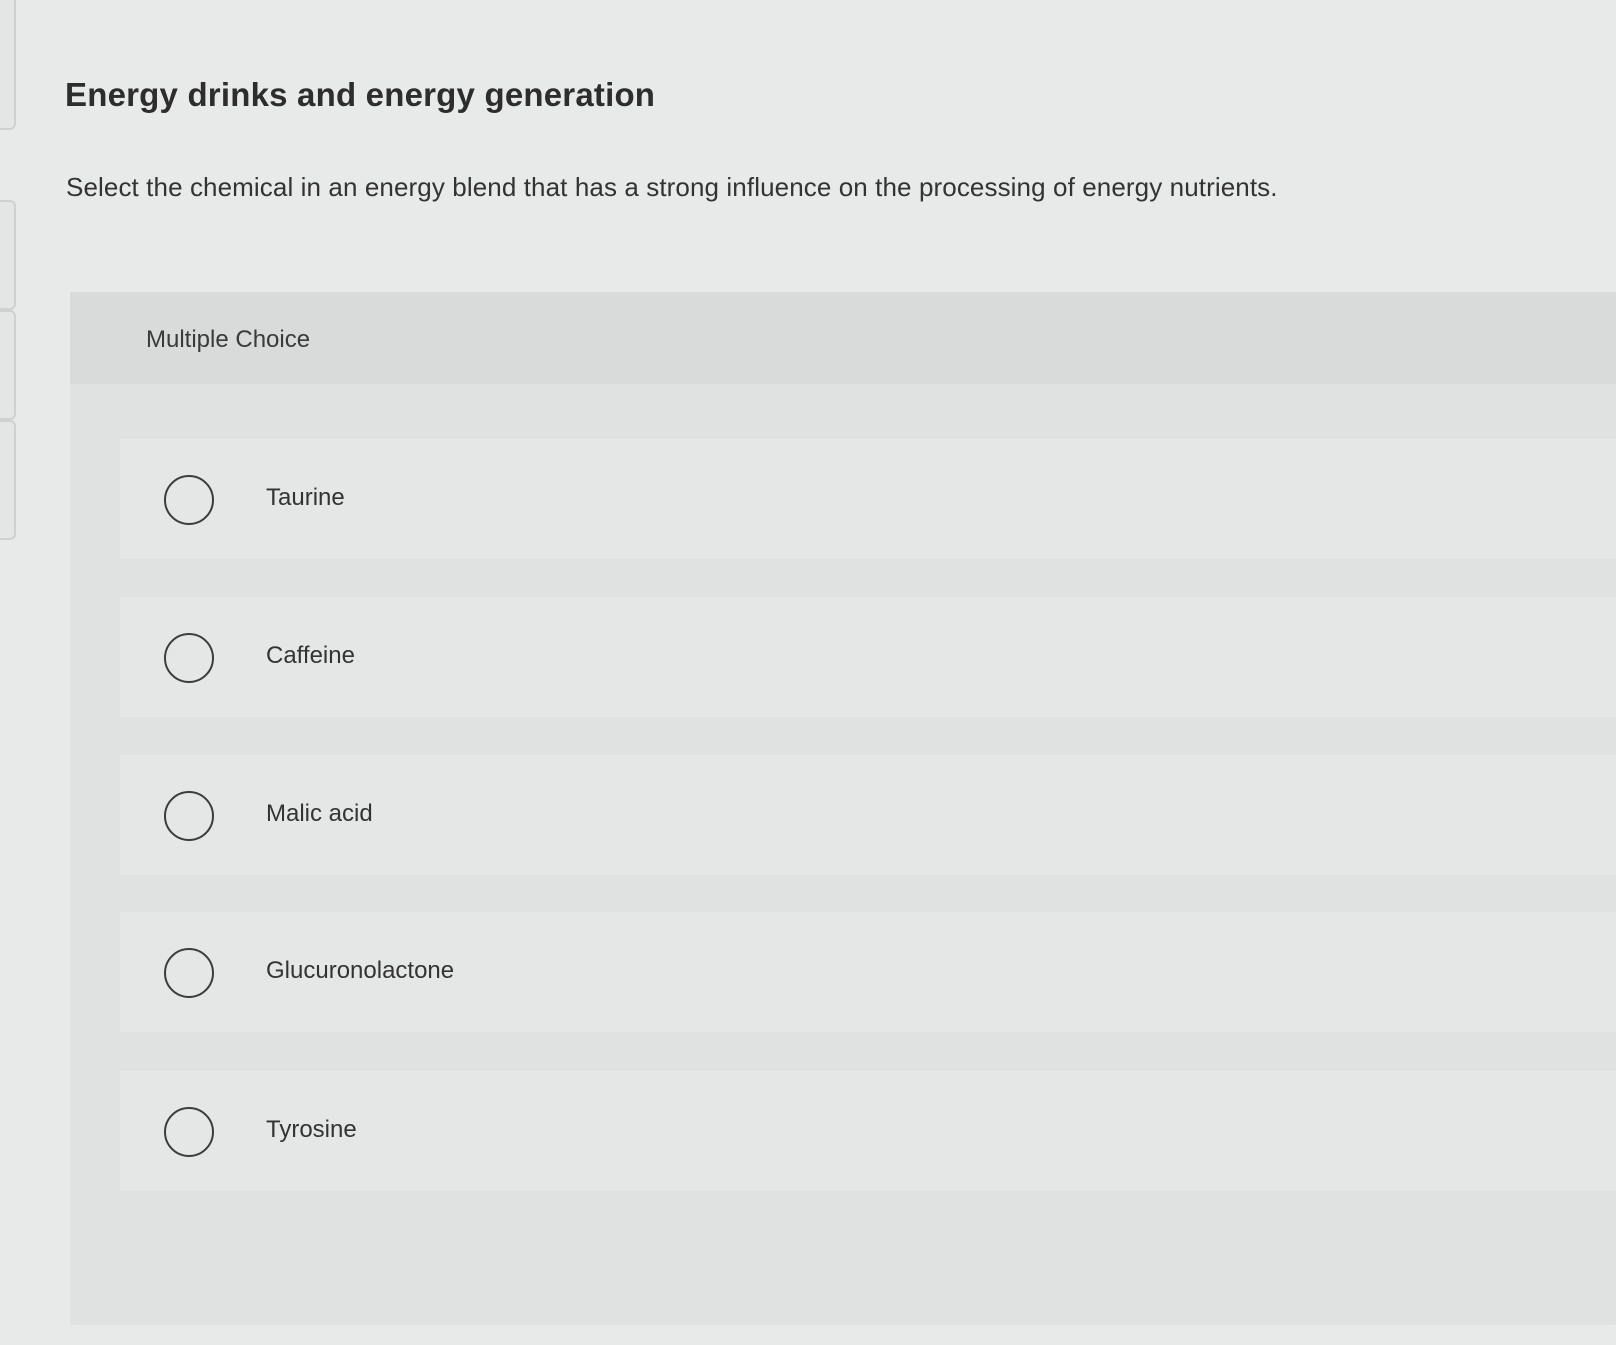 This screenshot has height=1345, width=1616. I want to click on choice-option: Caffeine, so click(868, 657).